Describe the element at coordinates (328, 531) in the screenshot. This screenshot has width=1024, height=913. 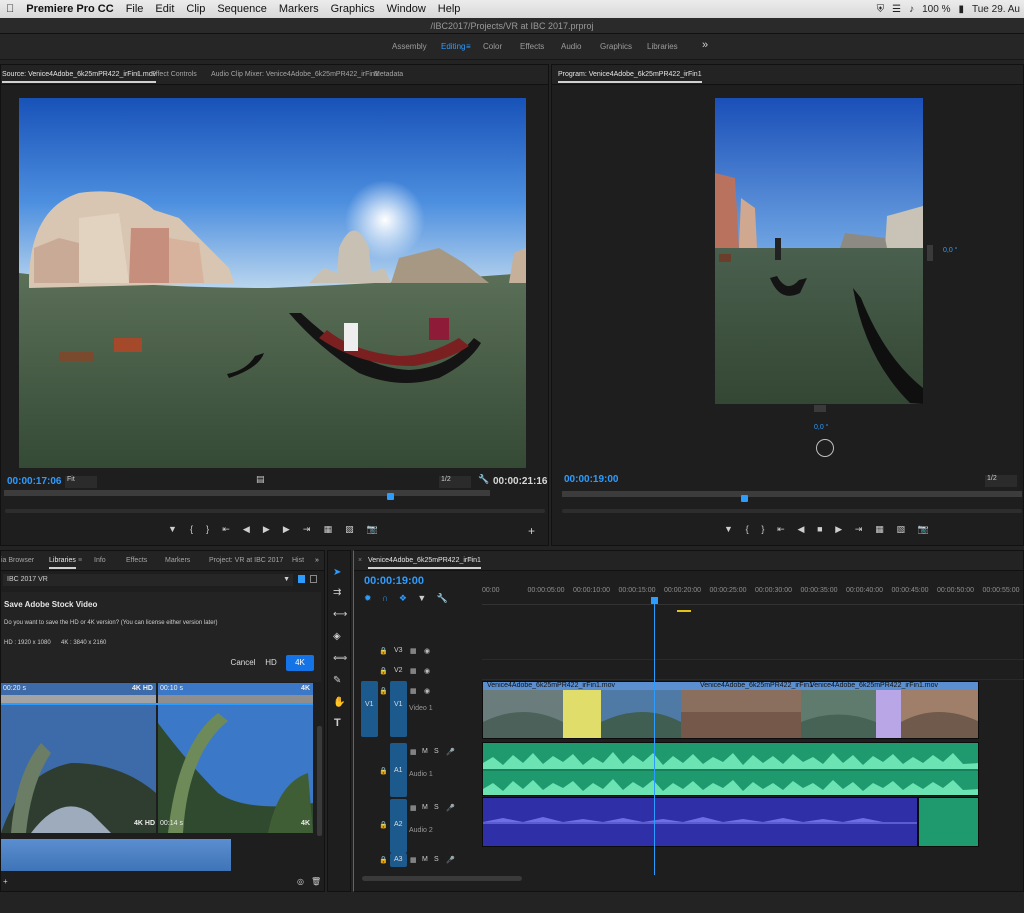
I see `insert-icon: ▦` at that location.